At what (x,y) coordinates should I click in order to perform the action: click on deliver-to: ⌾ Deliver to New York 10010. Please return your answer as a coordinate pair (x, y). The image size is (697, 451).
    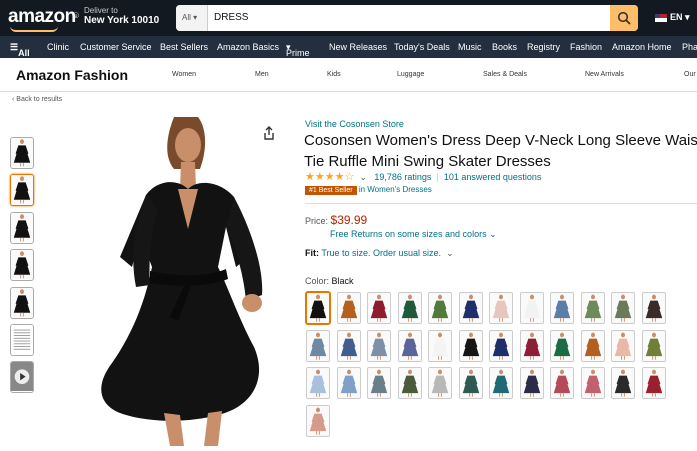
    Looking at the image, I should click on (116, 16).